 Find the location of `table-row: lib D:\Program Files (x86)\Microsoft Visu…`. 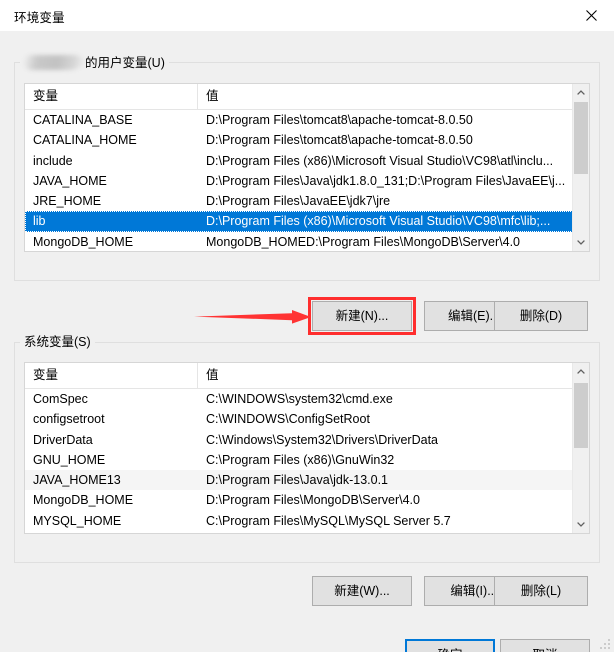

table-row: lib D:\Program Files (x86)\Microsoft Visu… is located at coordinates (307, 221).